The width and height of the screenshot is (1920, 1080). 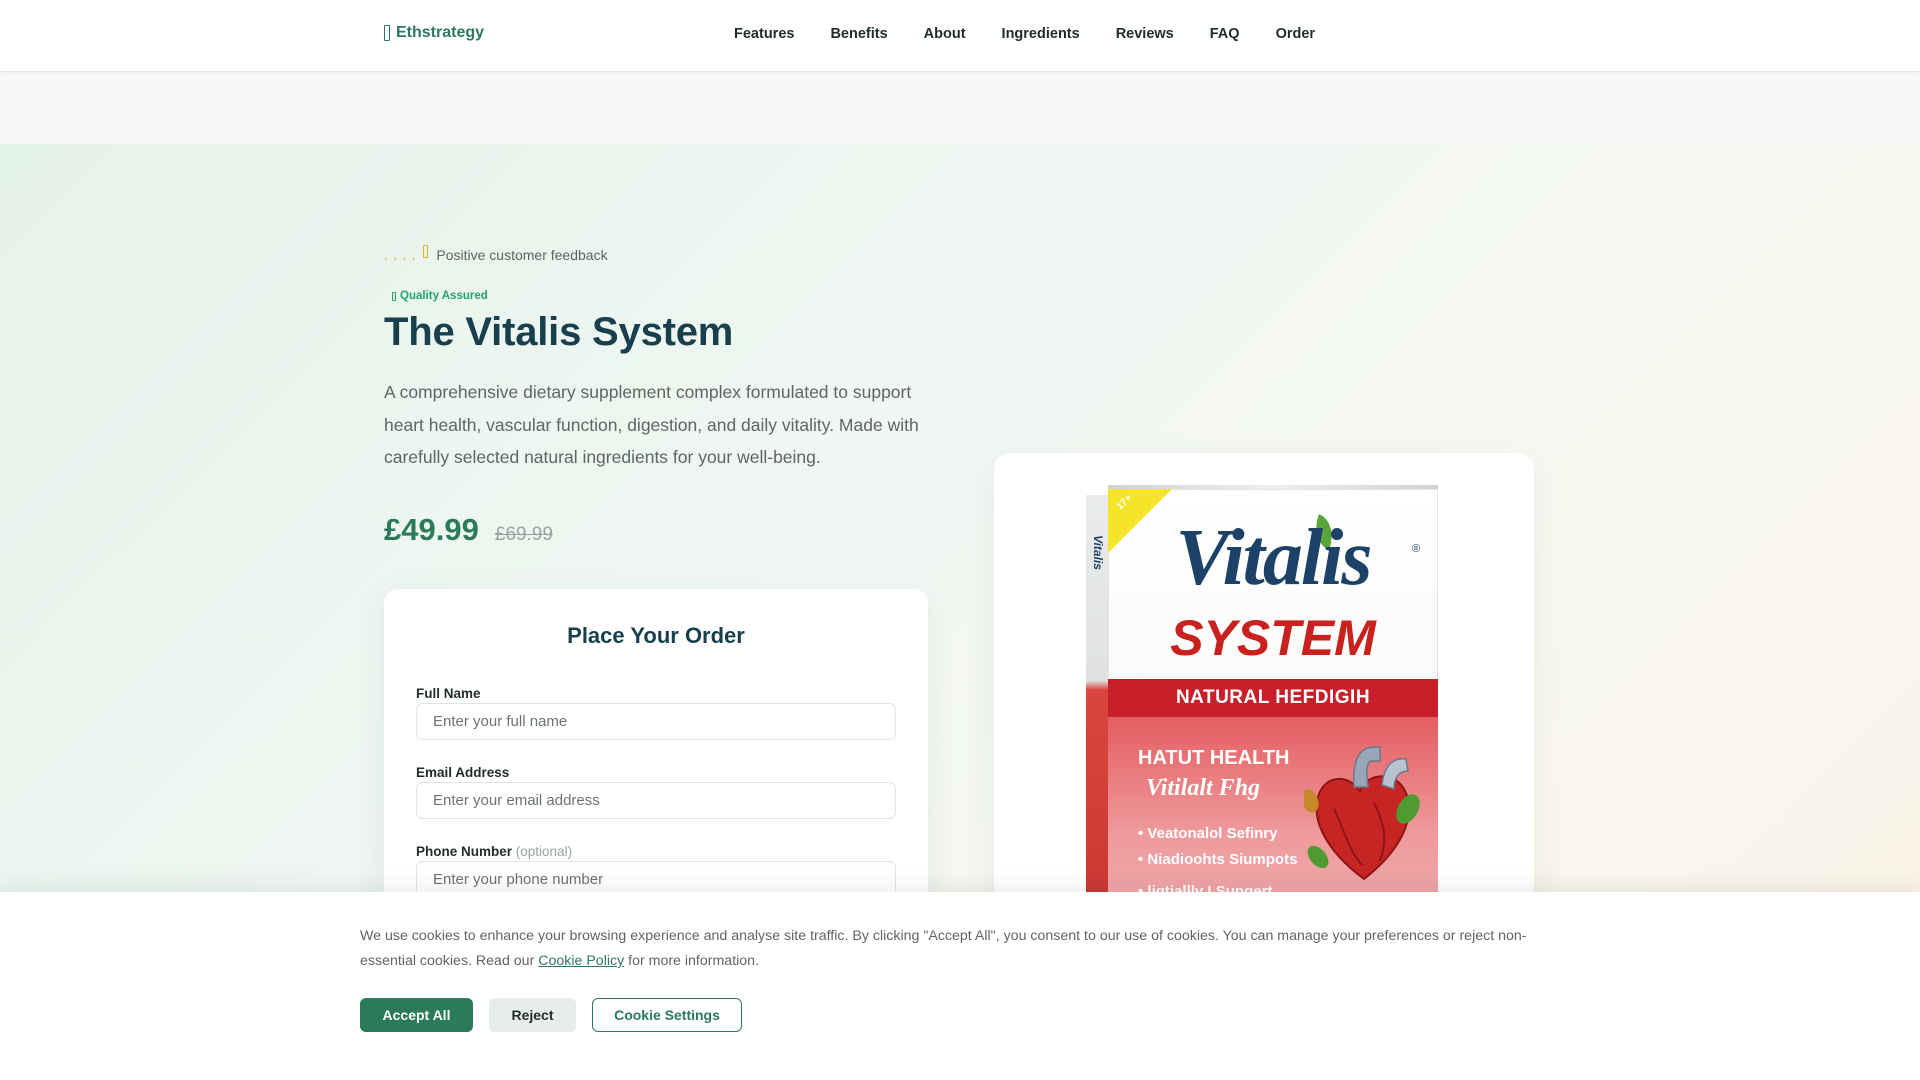 What do you see at coordinates (416, 1015) in the screenshot?
I see `accept-all-button: Accept All` at bounding box center [416, 1015].